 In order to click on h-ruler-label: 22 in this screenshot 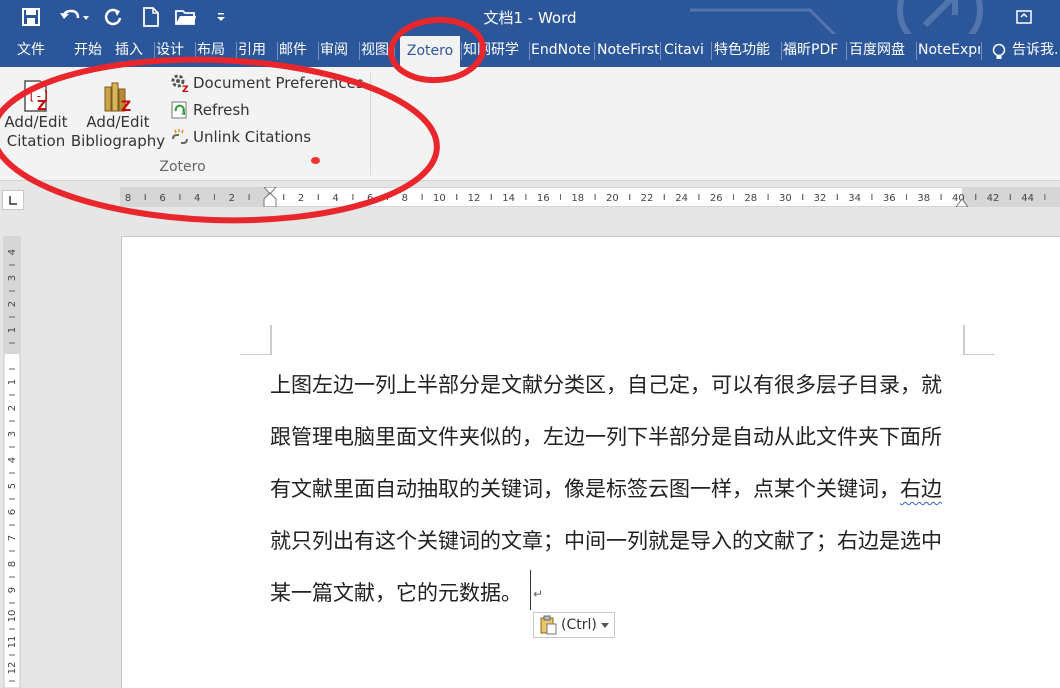, I will do `click(647, 198)`.